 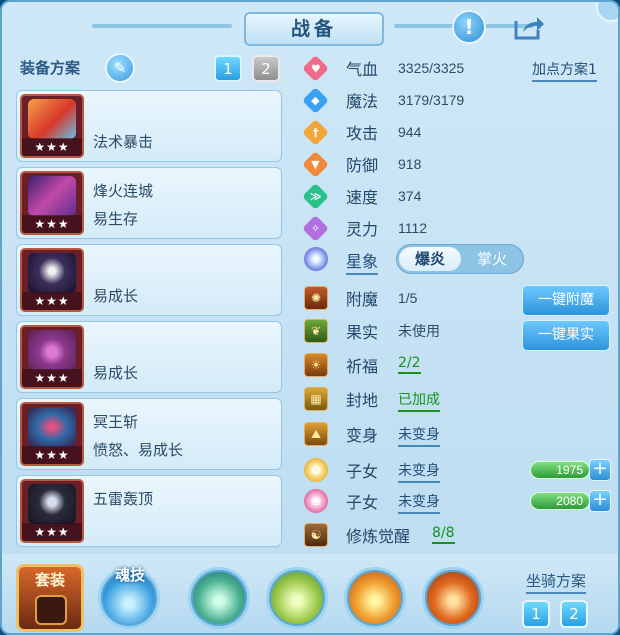 I want to click on star-sign-toggle: 爆炎 掌火, so click(x=460, y=259).